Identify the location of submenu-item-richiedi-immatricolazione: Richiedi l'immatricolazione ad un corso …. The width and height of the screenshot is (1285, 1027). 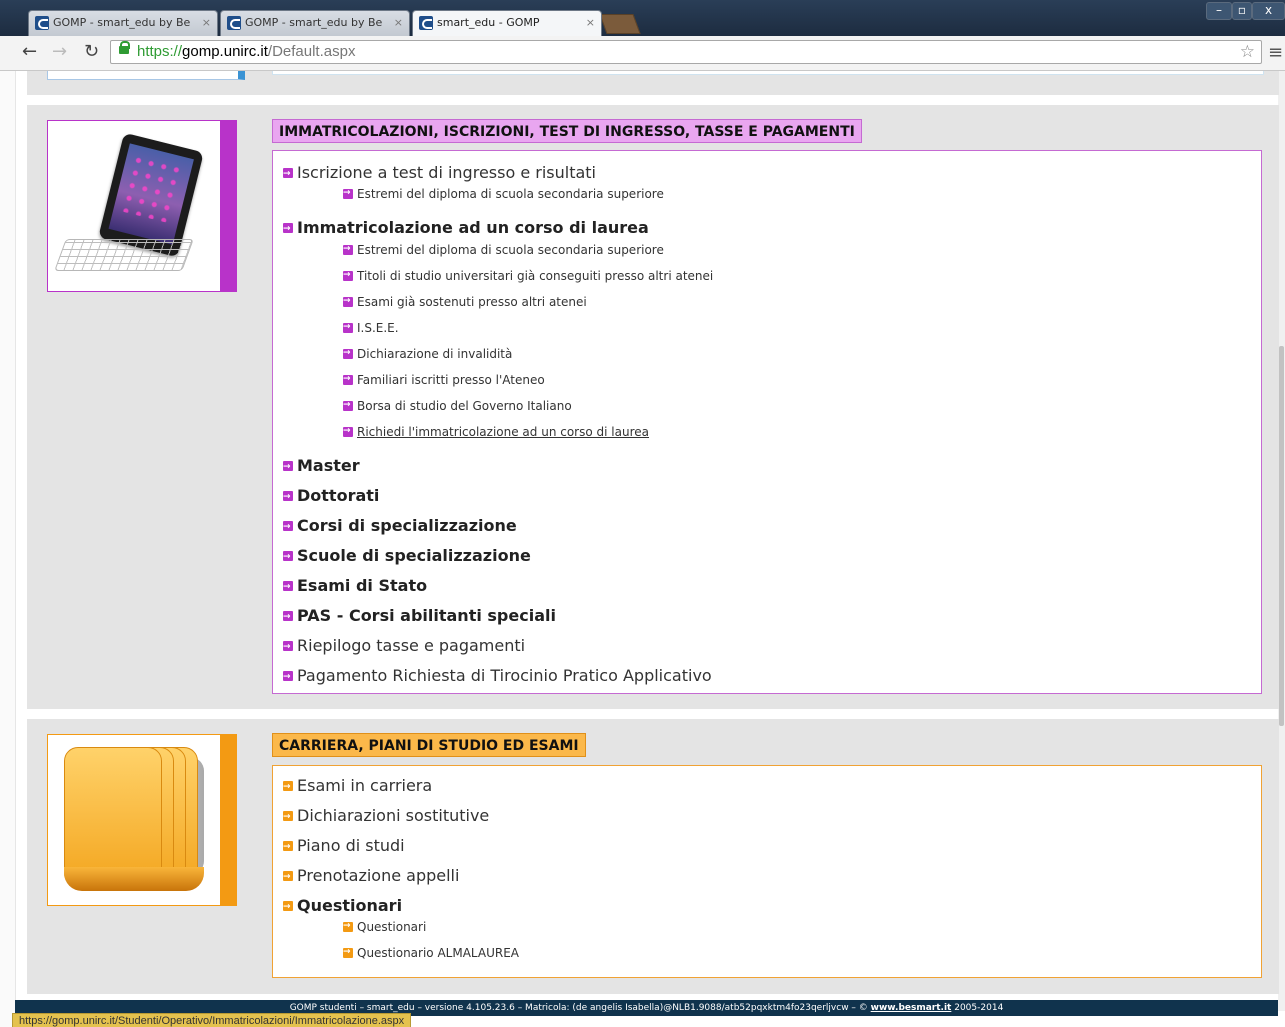
(496, 431).